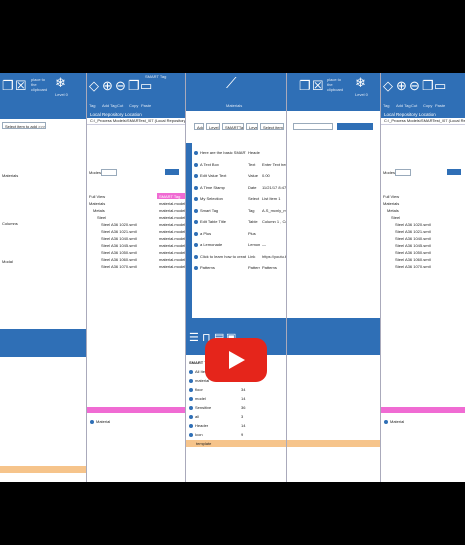  I want to click on table-row: a Plus Plus, so click(239, 234).